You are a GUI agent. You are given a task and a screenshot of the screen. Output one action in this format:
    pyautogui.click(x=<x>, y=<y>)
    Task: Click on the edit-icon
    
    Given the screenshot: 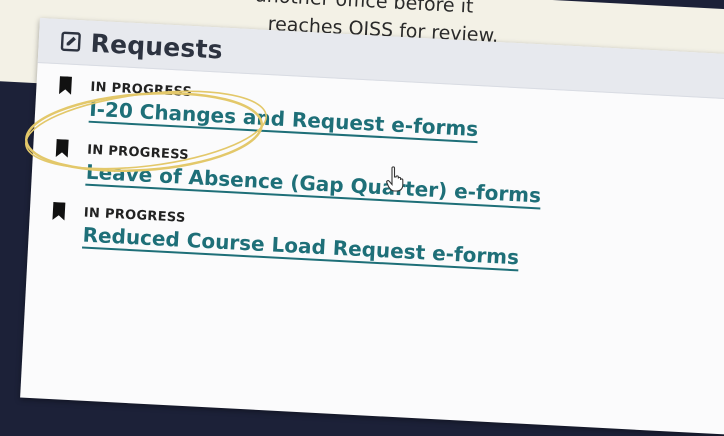 What is the action you would take?
    pyautogui.click(x=70, y=41)
    